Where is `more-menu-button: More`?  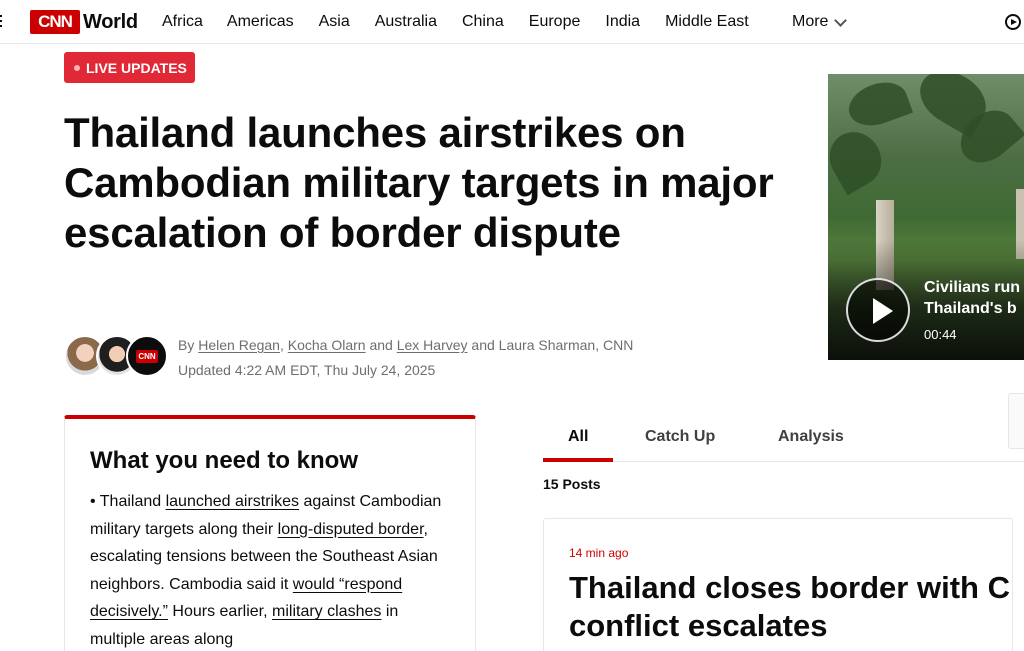
more-menu-button: More is located at coordinates (820, 22).